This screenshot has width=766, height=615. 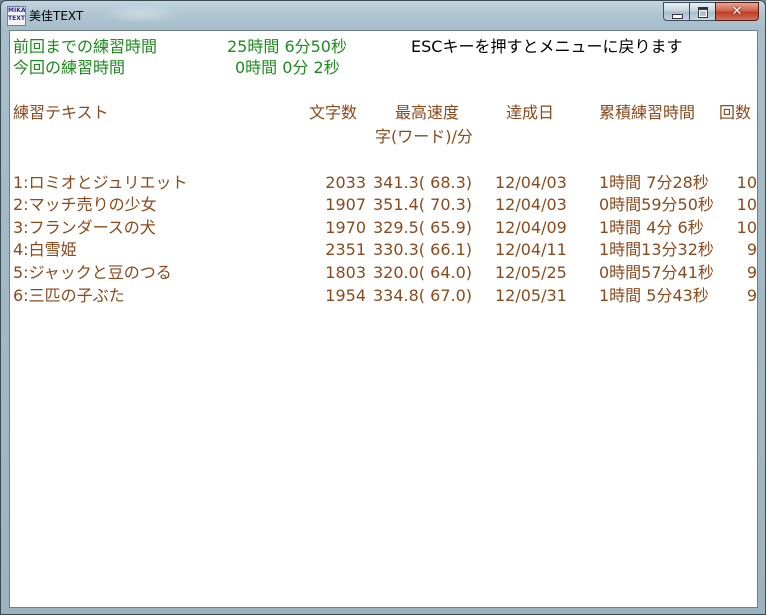 What do you see at coordinates (654, 295) in the screenshot?
I see `row-total: 1時間 5分43秒` at bounding box center [654, 295].